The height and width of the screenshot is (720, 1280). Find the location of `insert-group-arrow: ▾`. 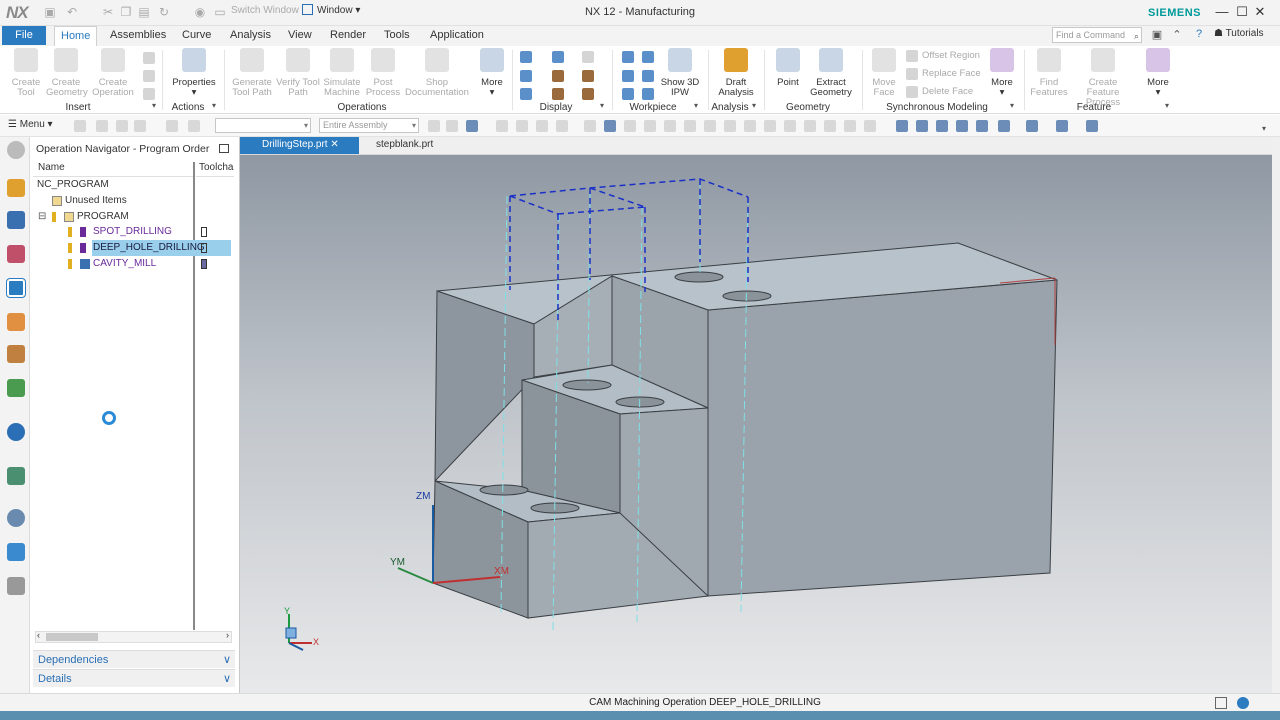

insert-group-arrow: ▾ is located at coordinates (154, 105).